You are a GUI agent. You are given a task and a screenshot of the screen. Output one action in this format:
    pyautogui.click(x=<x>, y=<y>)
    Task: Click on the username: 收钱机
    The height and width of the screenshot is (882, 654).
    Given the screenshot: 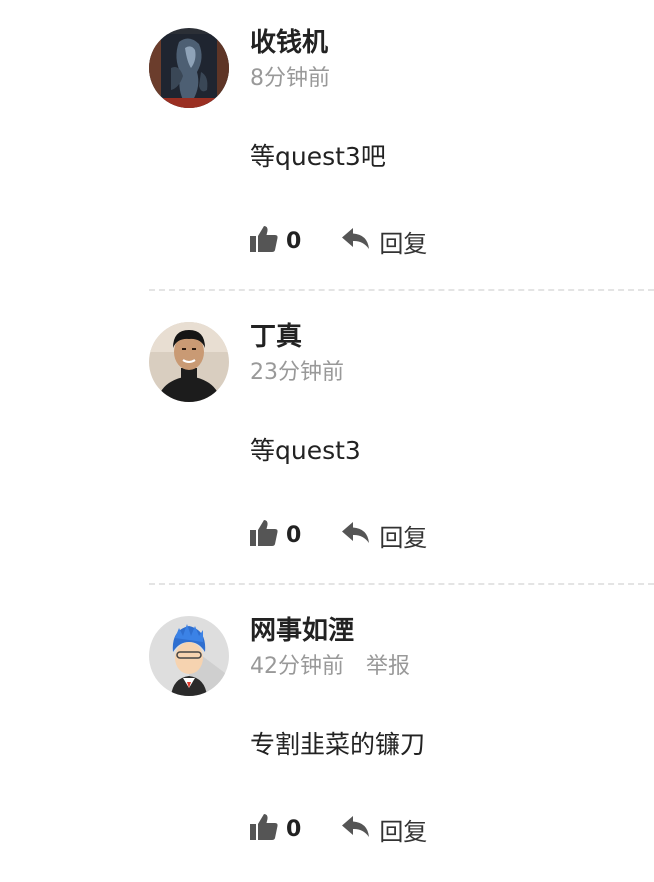 What is the action you would take?
    pyautogui.click(x=289, y=43)
    